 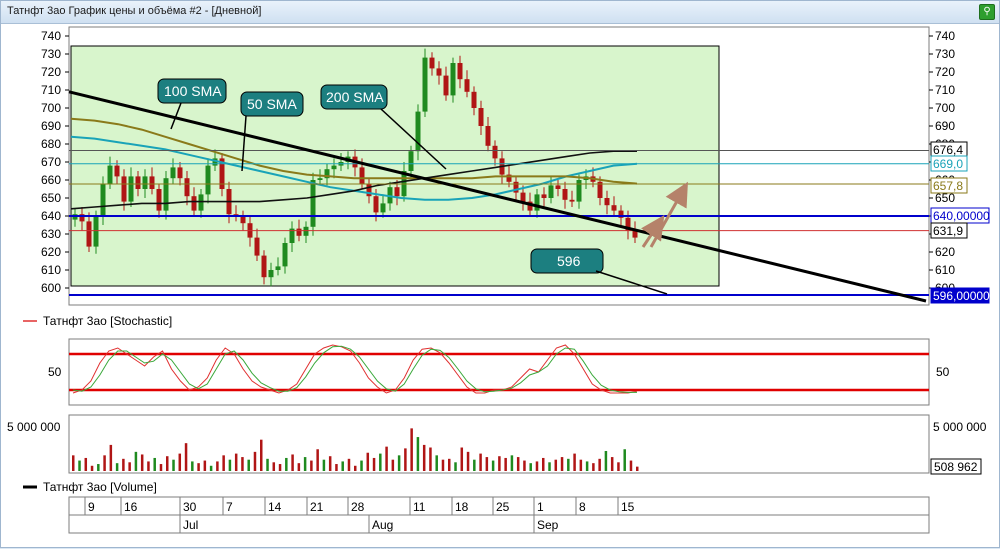 I want to click on tick-label: 630, so click(x=51, y=234).